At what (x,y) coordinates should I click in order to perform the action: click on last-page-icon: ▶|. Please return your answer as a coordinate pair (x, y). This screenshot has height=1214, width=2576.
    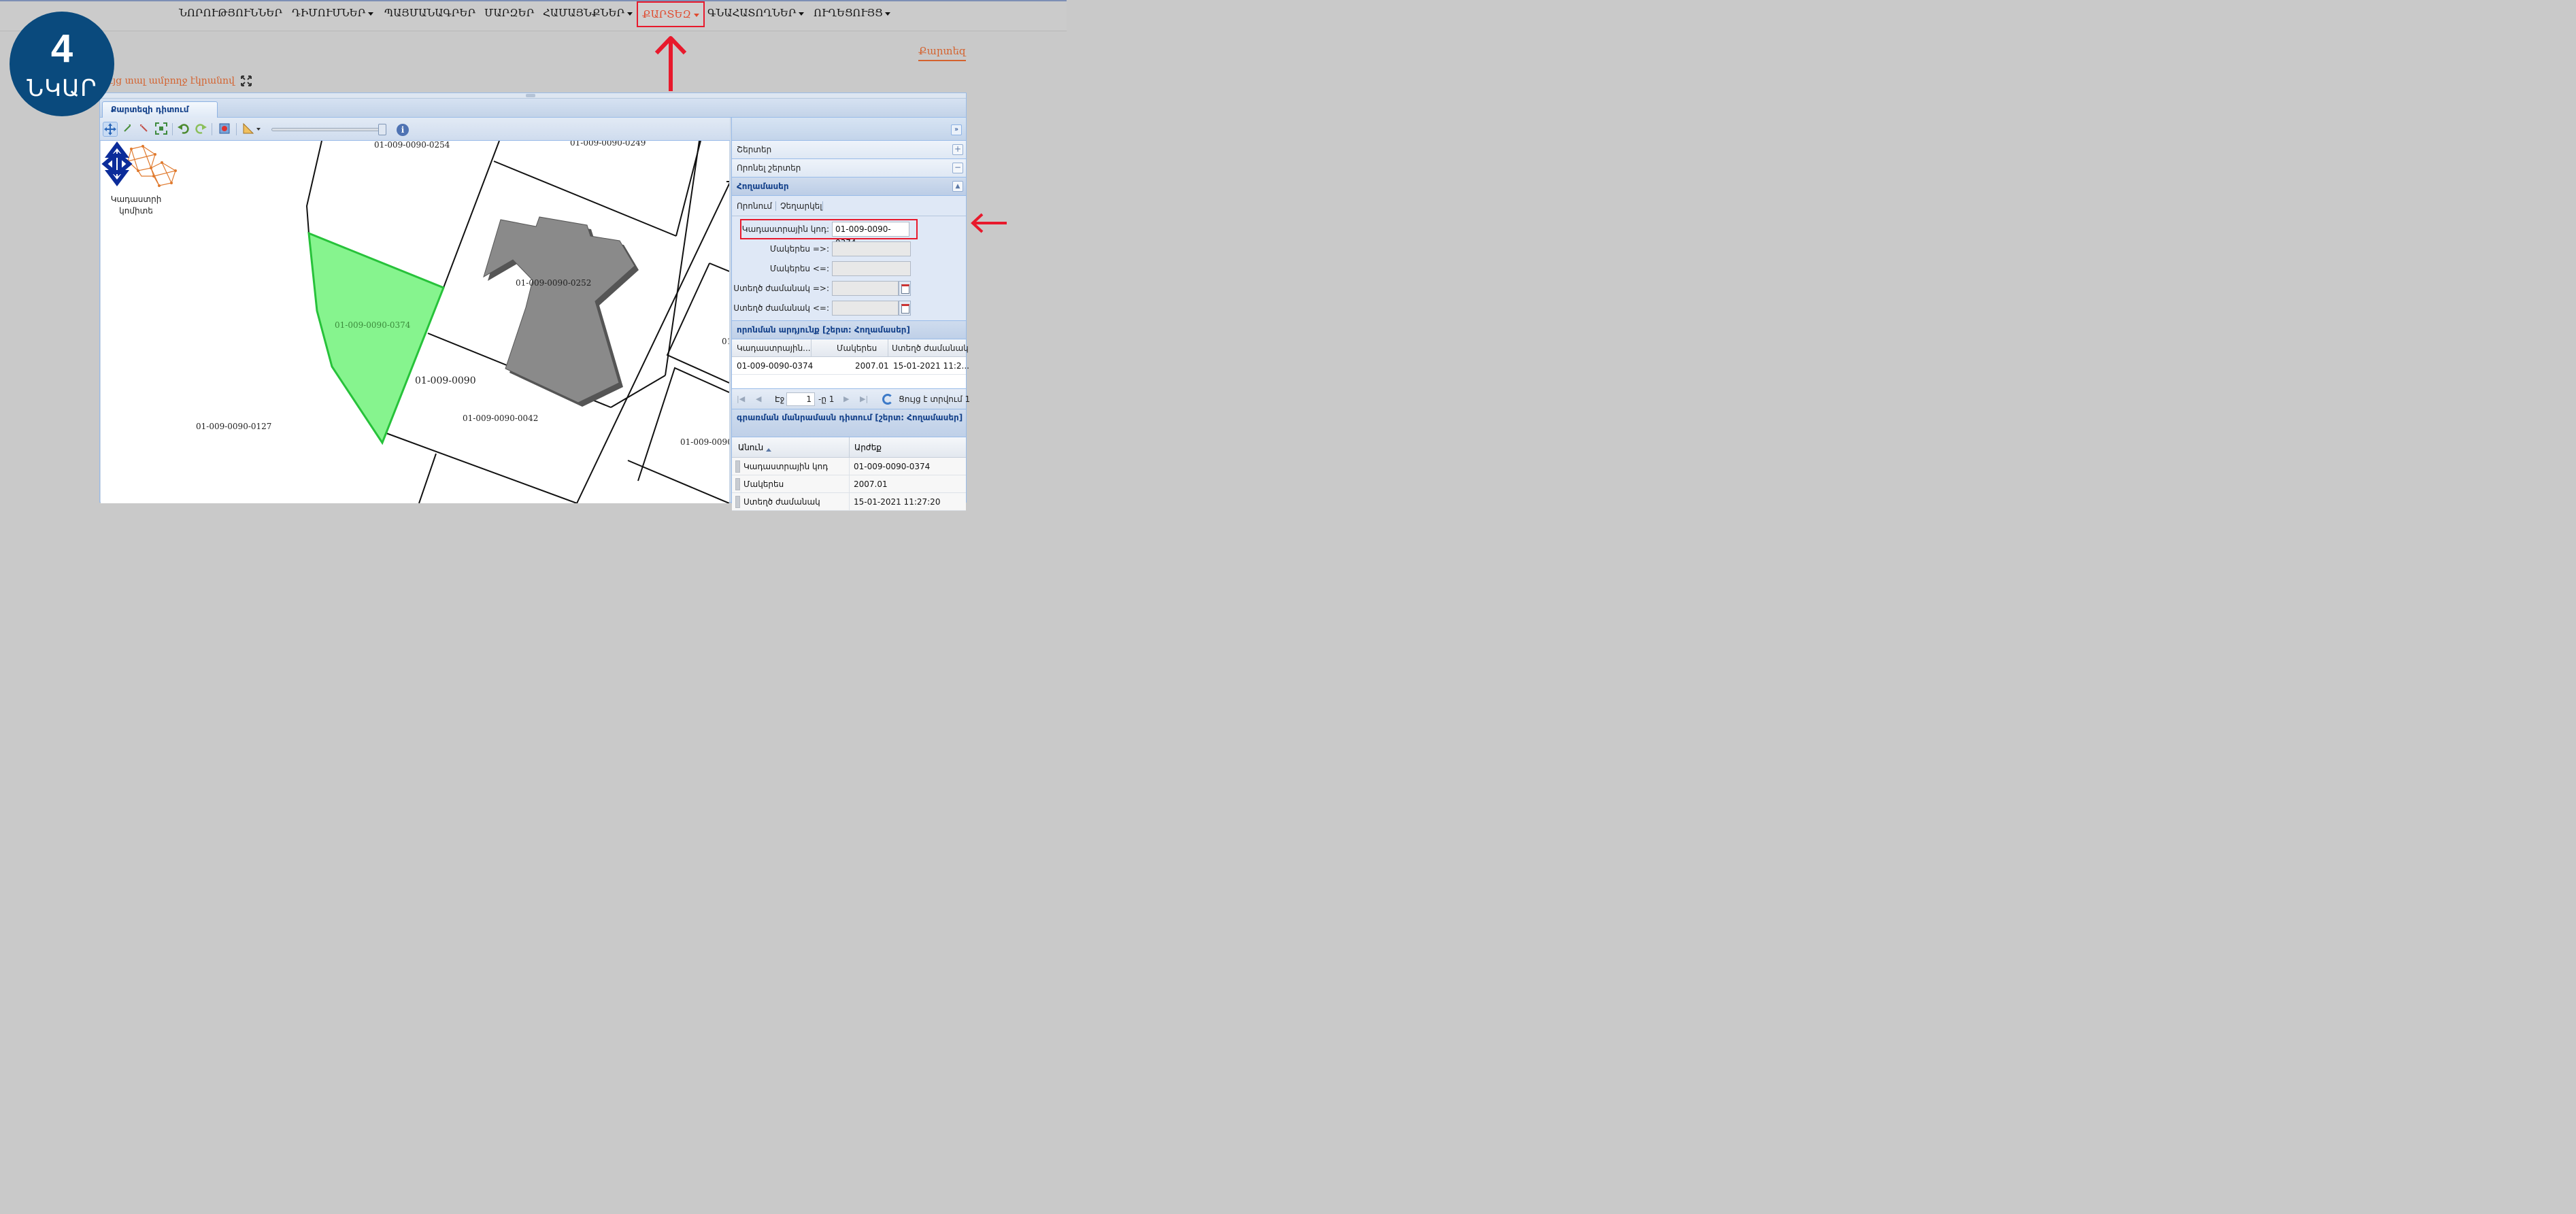
    Looking at the image, I should click on (864, 399).